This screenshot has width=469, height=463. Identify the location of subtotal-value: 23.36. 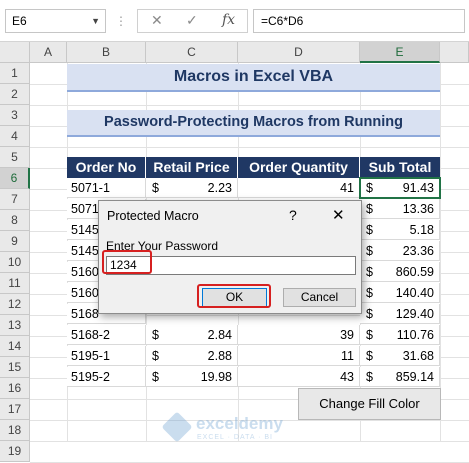
(418, 251).